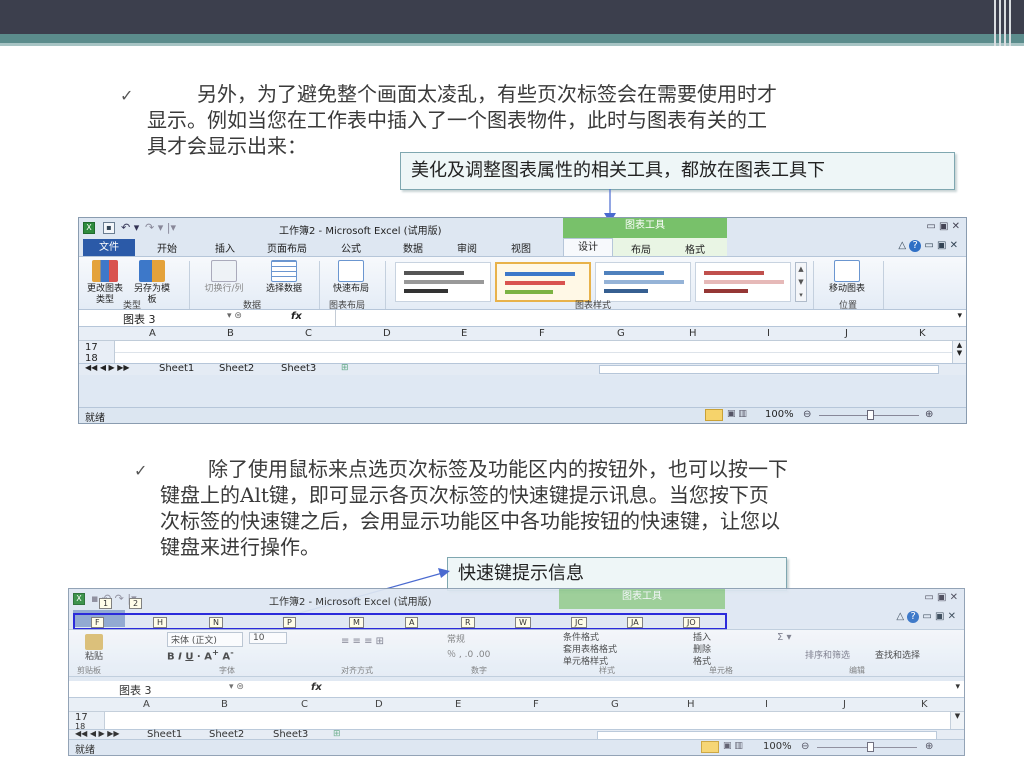 The height and width of the screenshot is (768, 1024). What do you see at coordinates (522, 352) in the screenshot?
I see `sheet-grid: 17 18 ▲ ▼` at bounding box center [522, 352].